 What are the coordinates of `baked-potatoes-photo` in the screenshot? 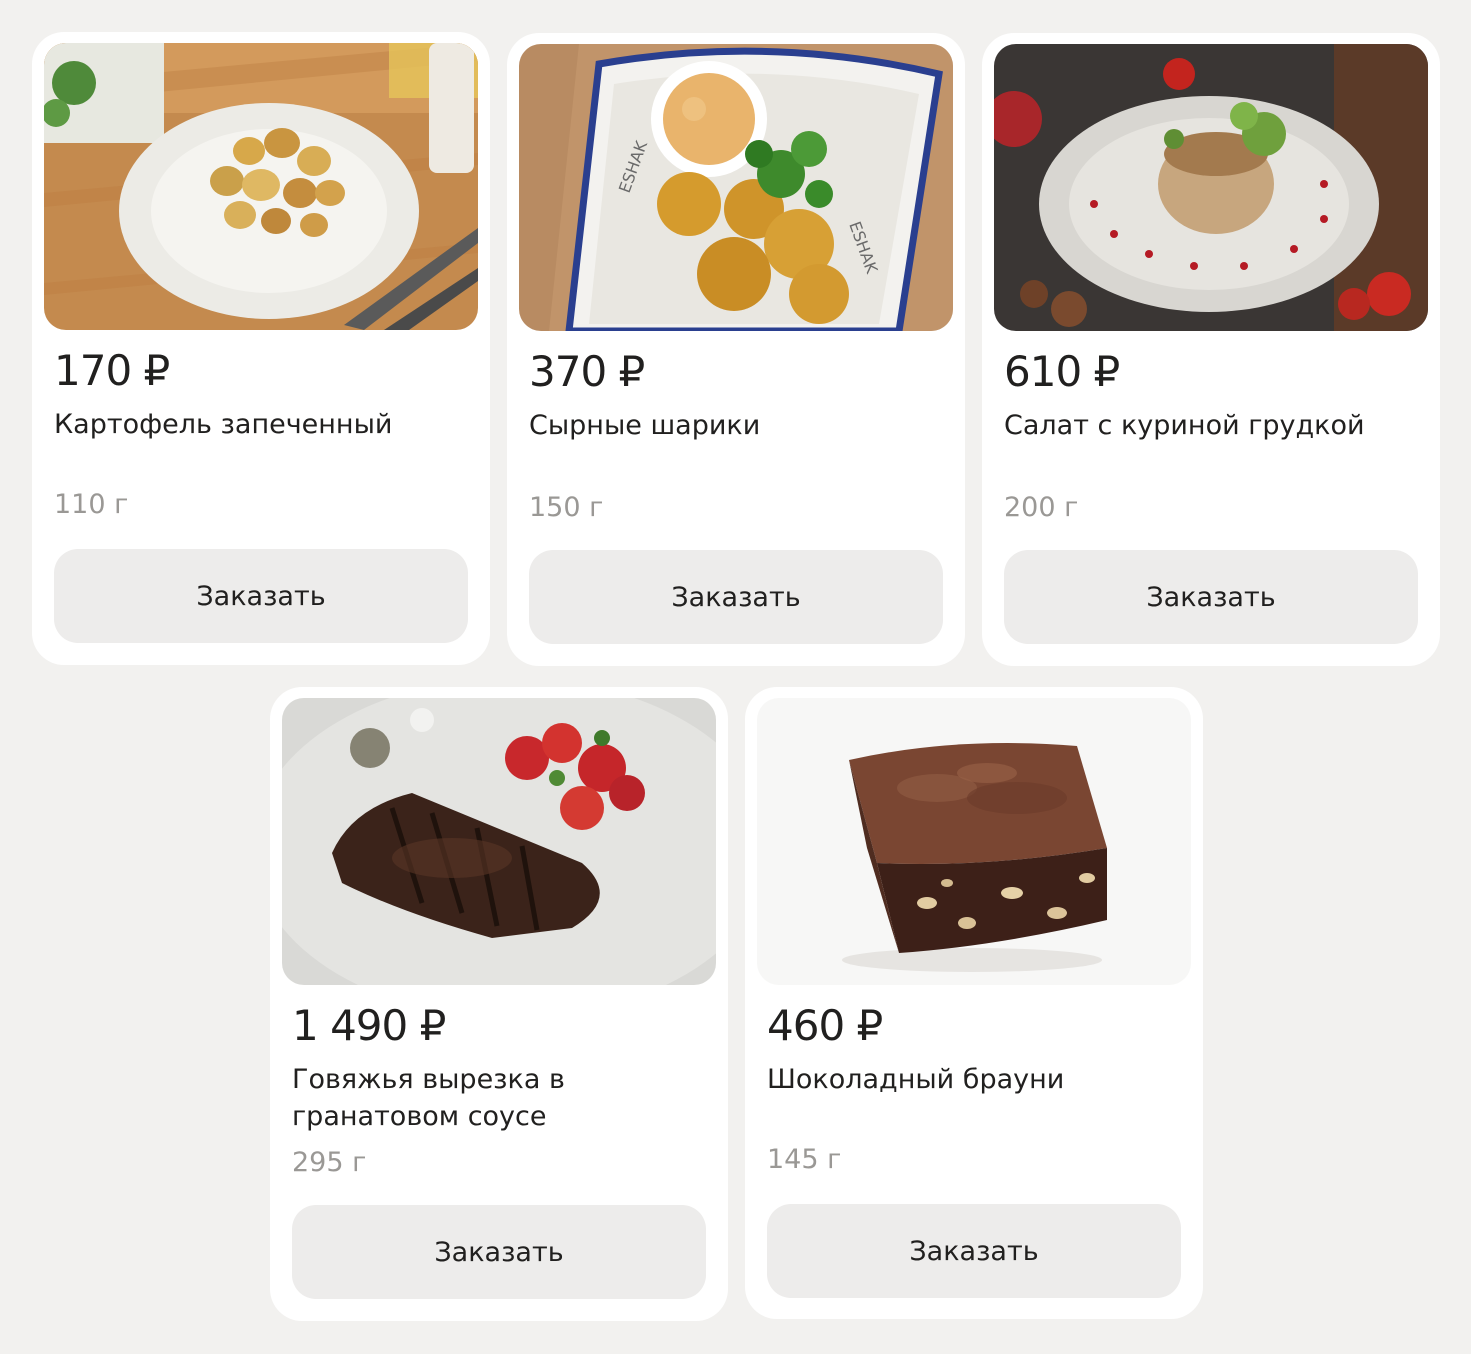 It's located at (261, 186).